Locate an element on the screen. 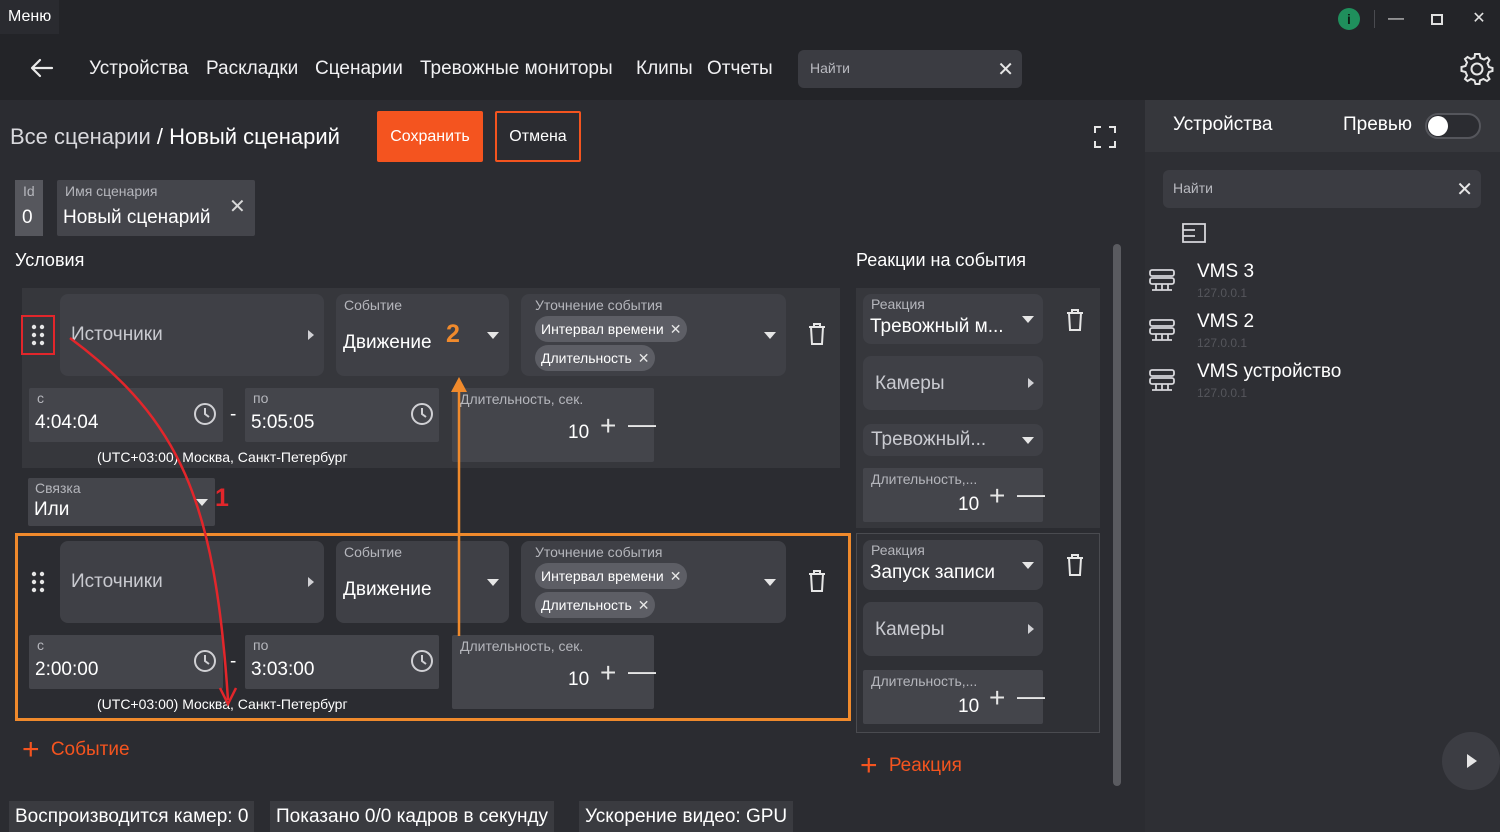  window-separator is located at coordinates (1374, 19).